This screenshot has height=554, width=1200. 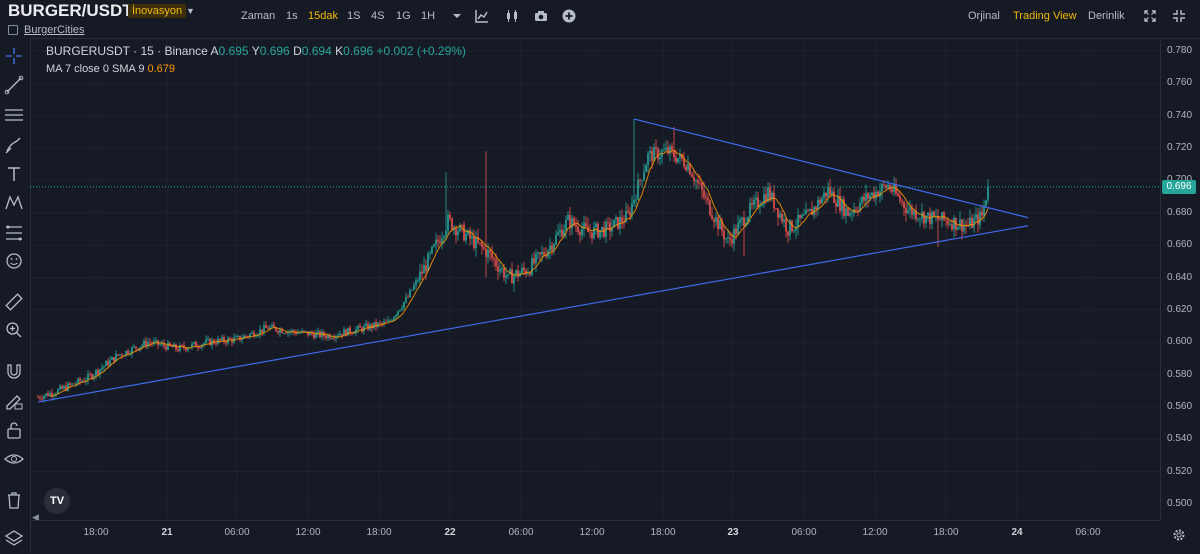 What do you see at coordinates (14, 302) in the screenshot?
I see `ruler-icon` at bounding box center [14, 302].